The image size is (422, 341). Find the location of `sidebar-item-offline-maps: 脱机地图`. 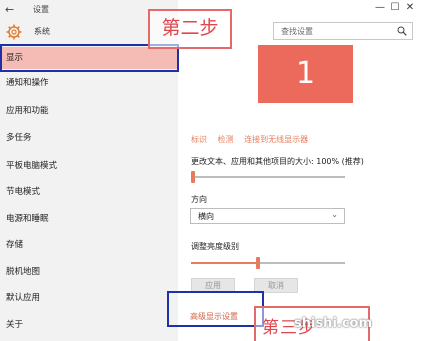

sidebar-item-offline-maps: 脱机地图 is located at coordinates (89, 272).